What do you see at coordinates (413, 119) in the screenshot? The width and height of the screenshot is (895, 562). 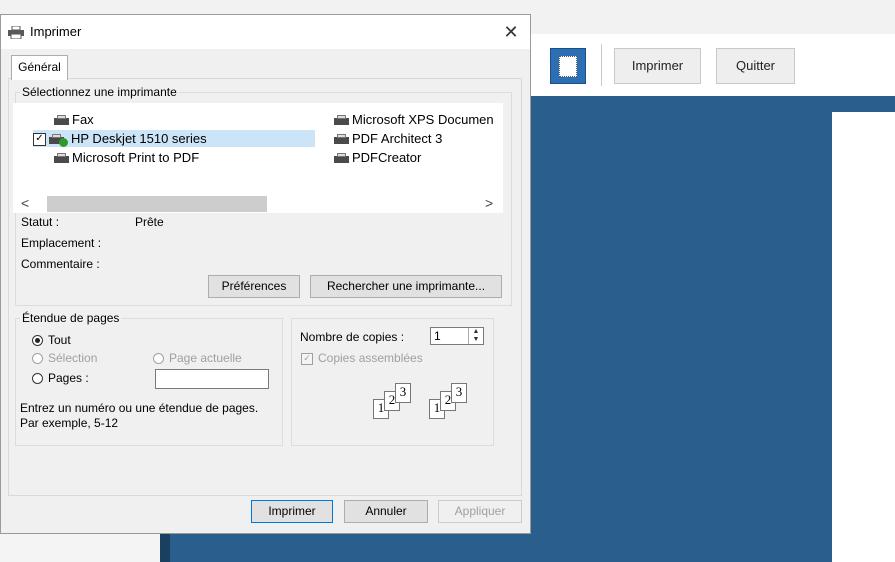 I see `printer-microsoft-xps: Microsoft XPS Documen` at bounding box center [413, 119].